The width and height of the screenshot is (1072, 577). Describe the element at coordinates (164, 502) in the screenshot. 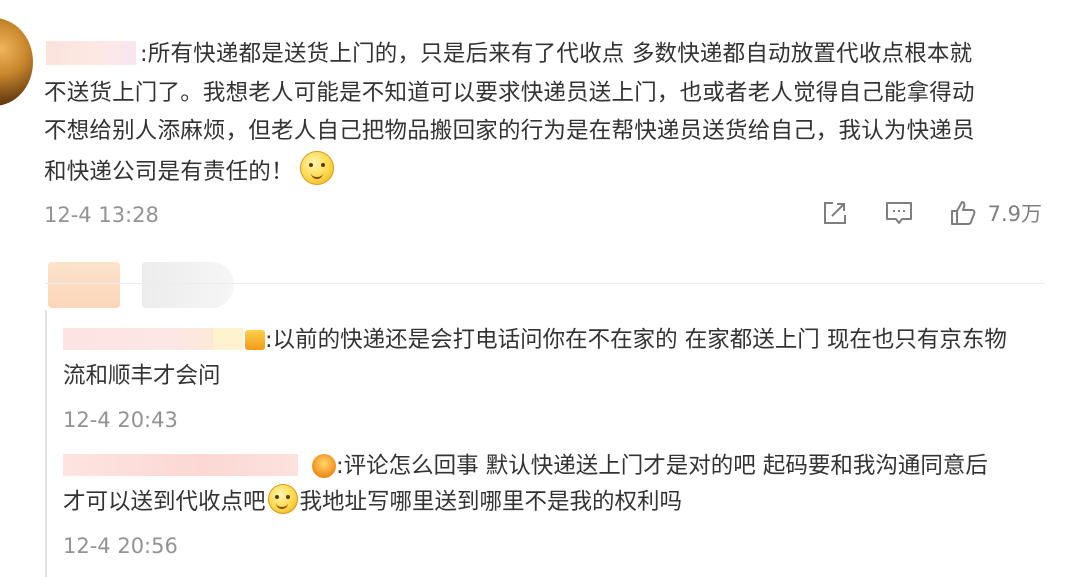

I see `reply-text: 才可以送到代收点吧` at that location.